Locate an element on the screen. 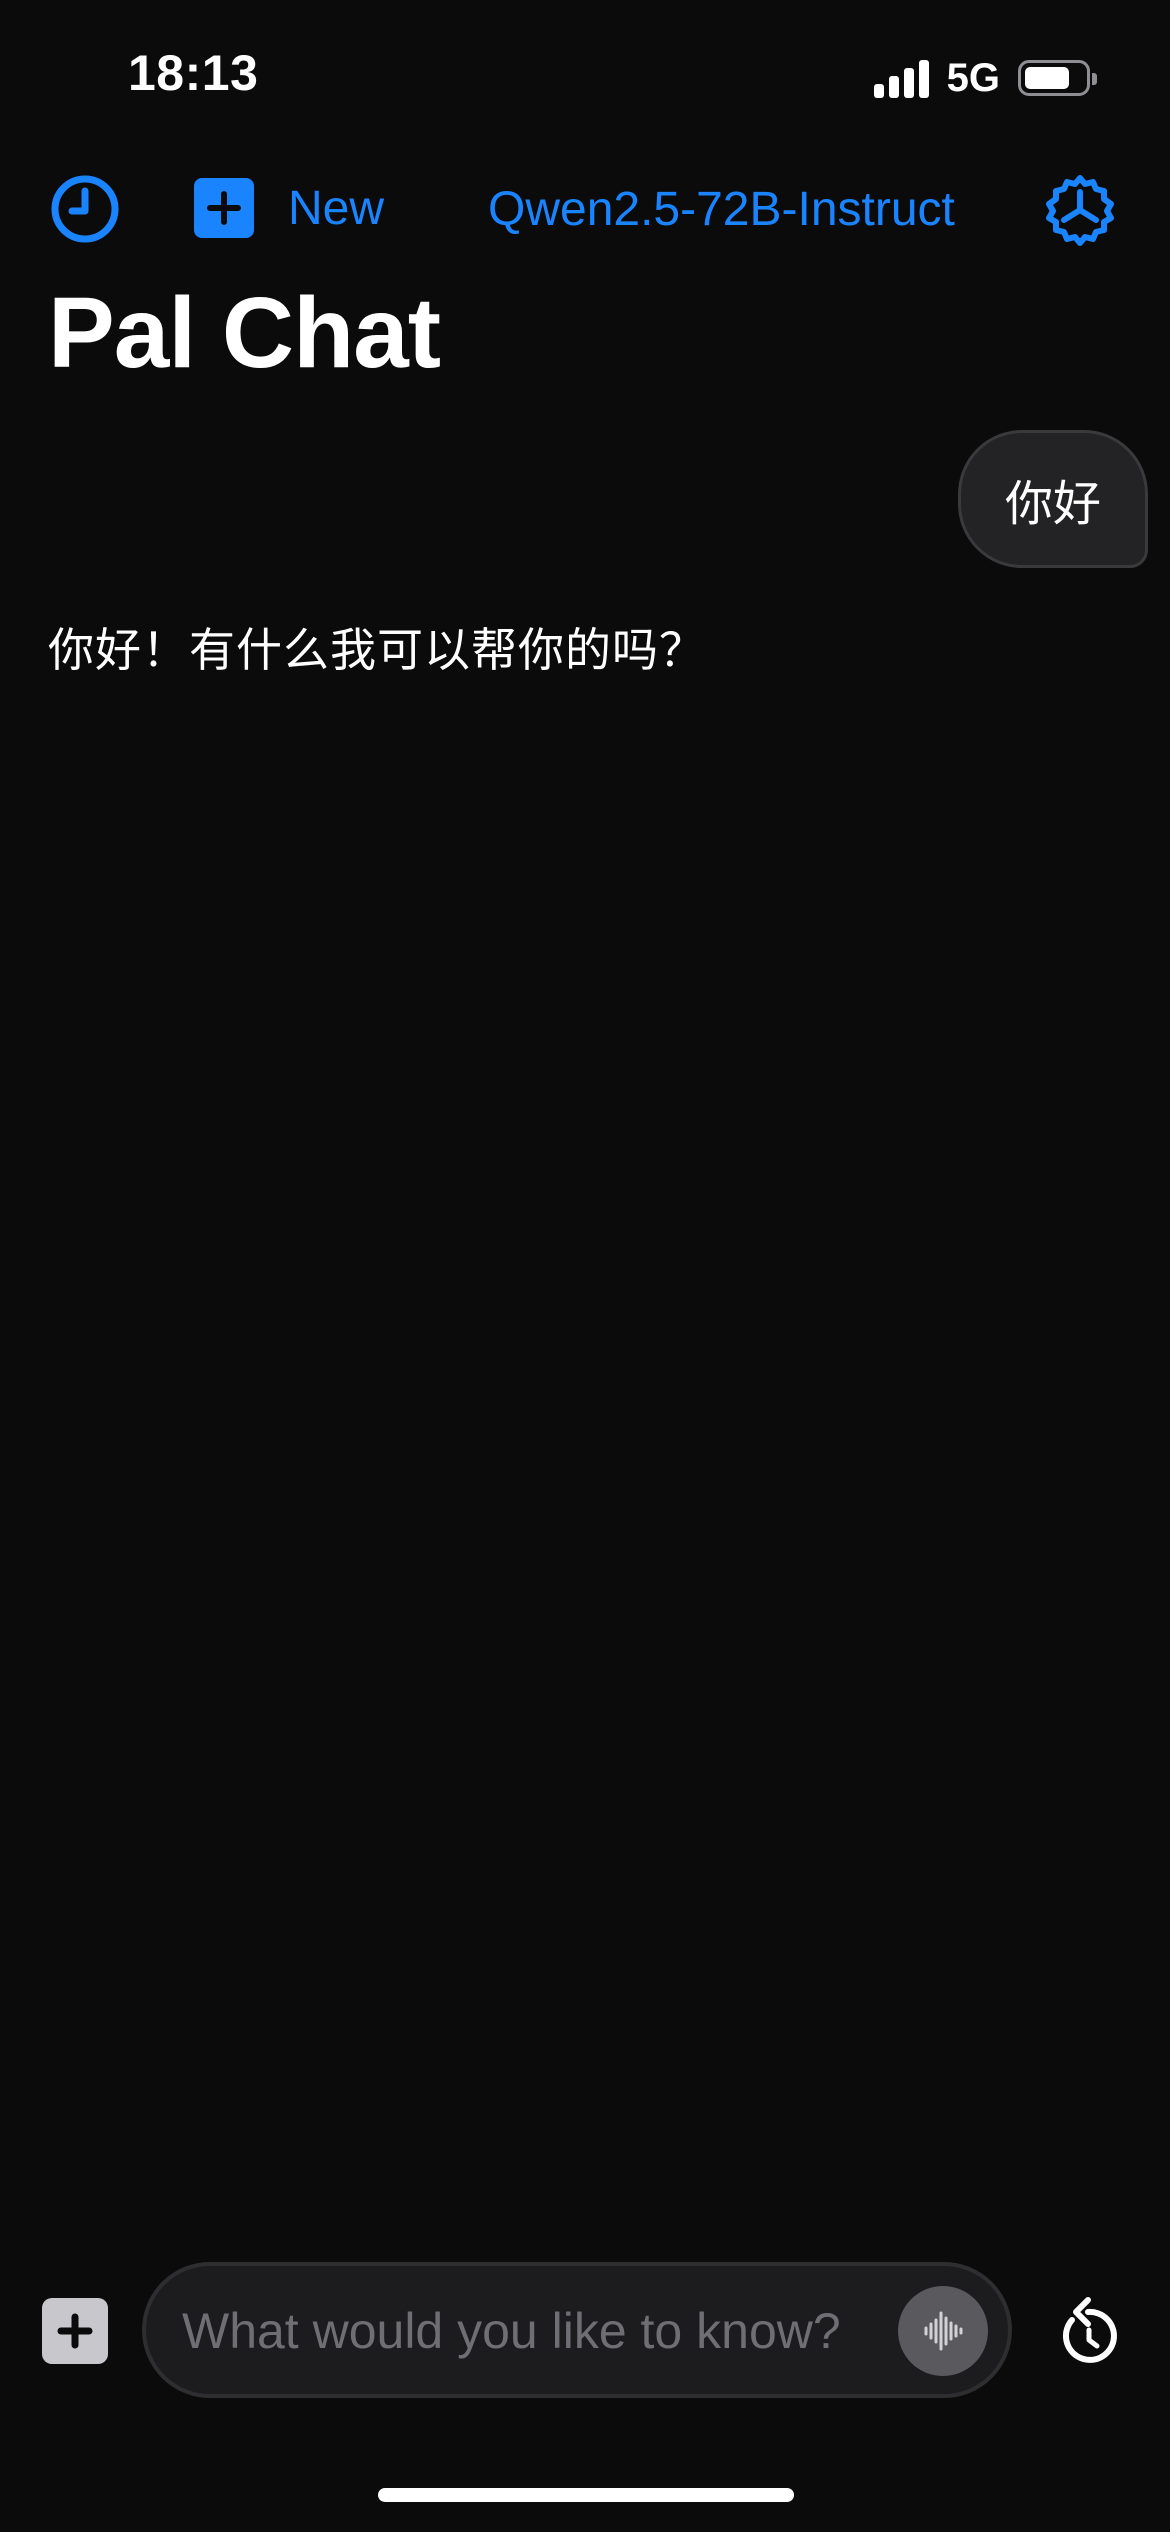 The width and height of the screenshot is (1170, 2532). settings-button is located at coordinates (1080, 210).